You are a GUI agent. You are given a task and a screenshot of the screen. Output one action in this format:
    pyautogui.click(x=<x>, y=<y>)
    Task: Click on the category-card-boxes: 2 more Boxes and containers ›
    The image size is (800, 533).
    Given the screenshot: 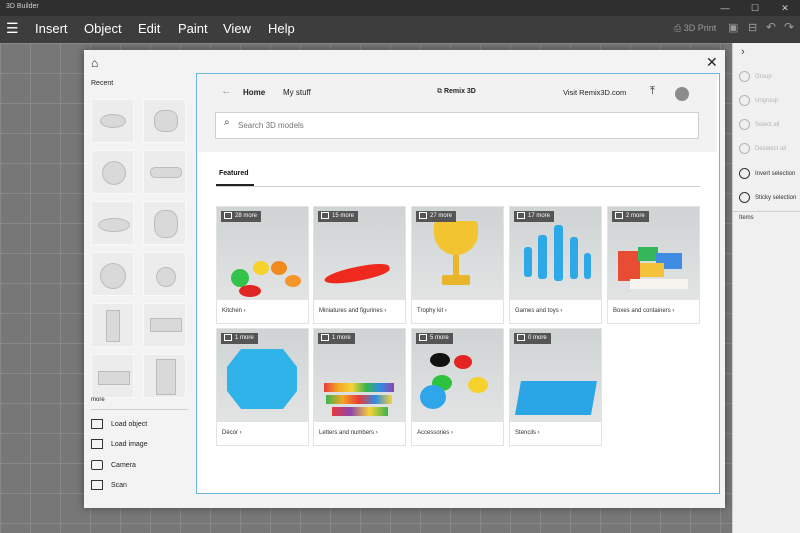 What is the action you would take?
    pyautogui.click(x=653, y=265)
    